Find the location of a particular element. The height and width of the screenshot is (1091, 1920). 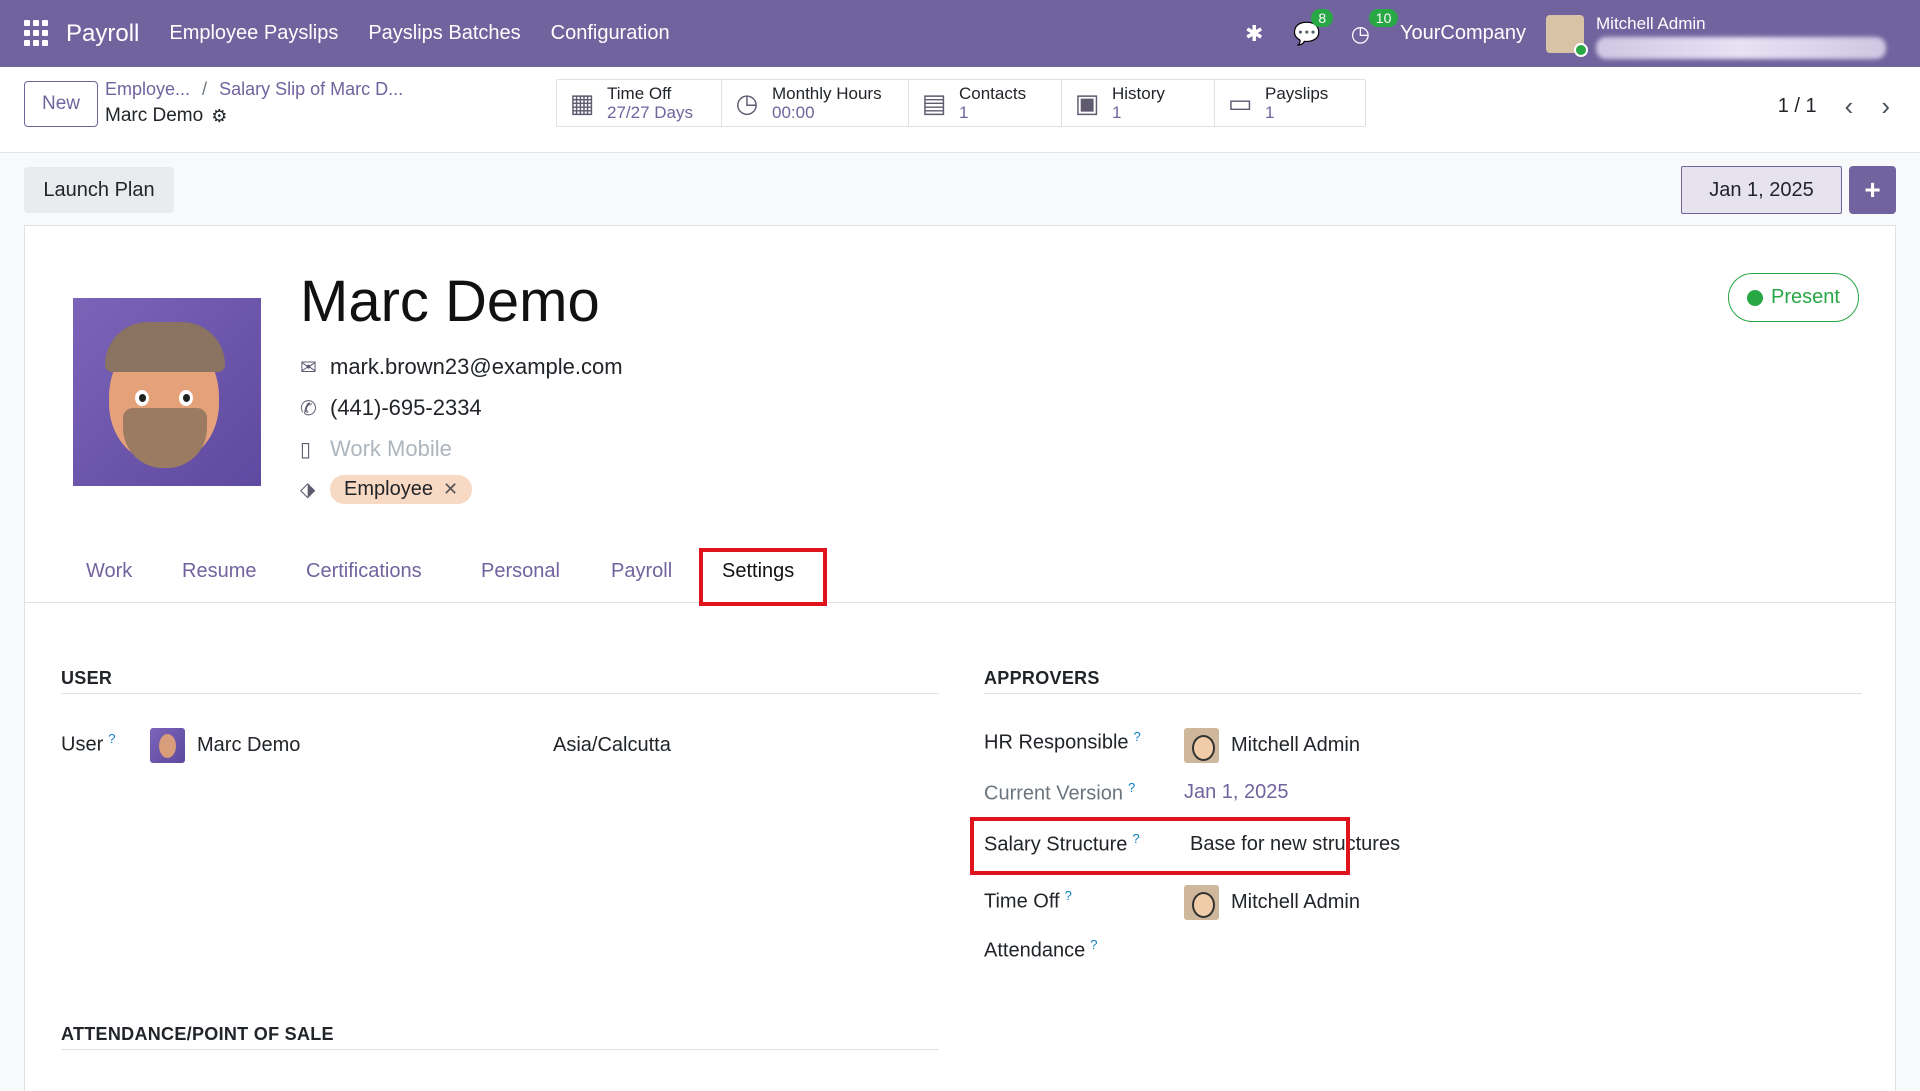

email-row: ✉ mark.brown23@example.com is located at coordinates (461, 367).